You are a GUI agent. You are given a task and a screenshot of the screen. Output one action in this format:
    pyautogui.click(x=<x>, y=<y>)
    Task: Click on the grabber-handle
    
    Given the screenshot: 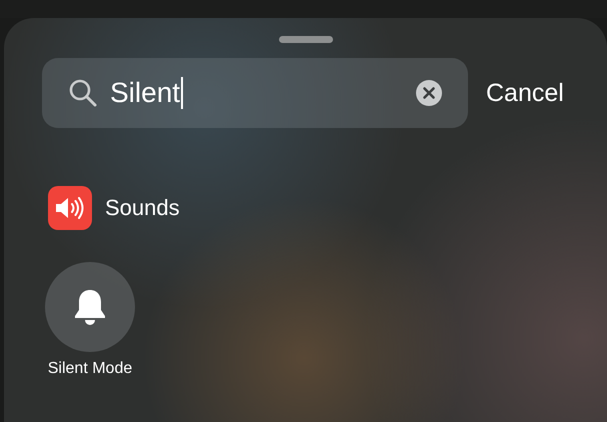 What is the action you would take?
    pyautogui.click(x=305, y=39)
    